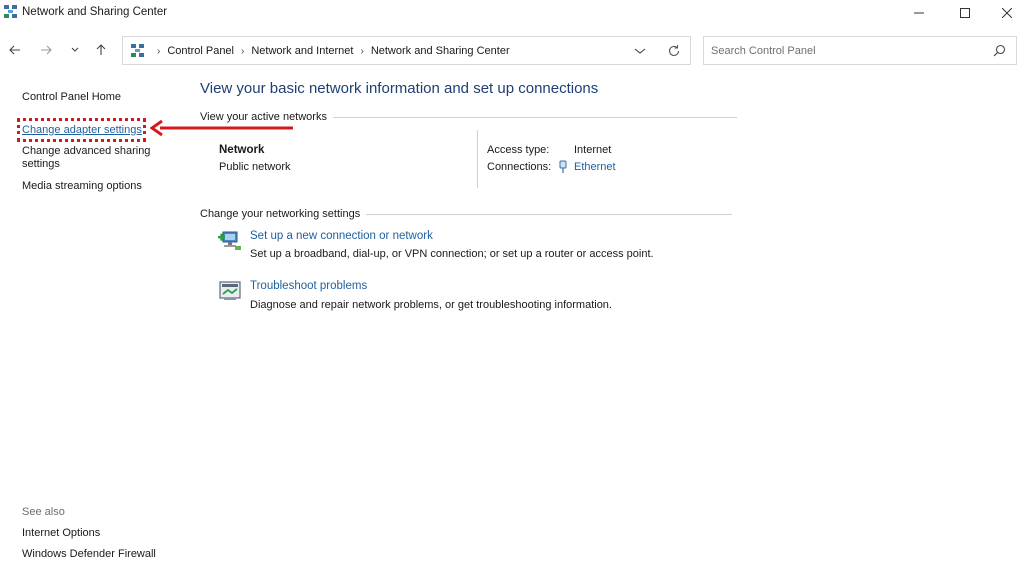 Image resolution: width=1024 pixels, height=576 pixels. What do you see at coordinates (763, 51) in the screenshot?
I see `search-placeholder: Search Control Panel` at bounding box center [763, 51].